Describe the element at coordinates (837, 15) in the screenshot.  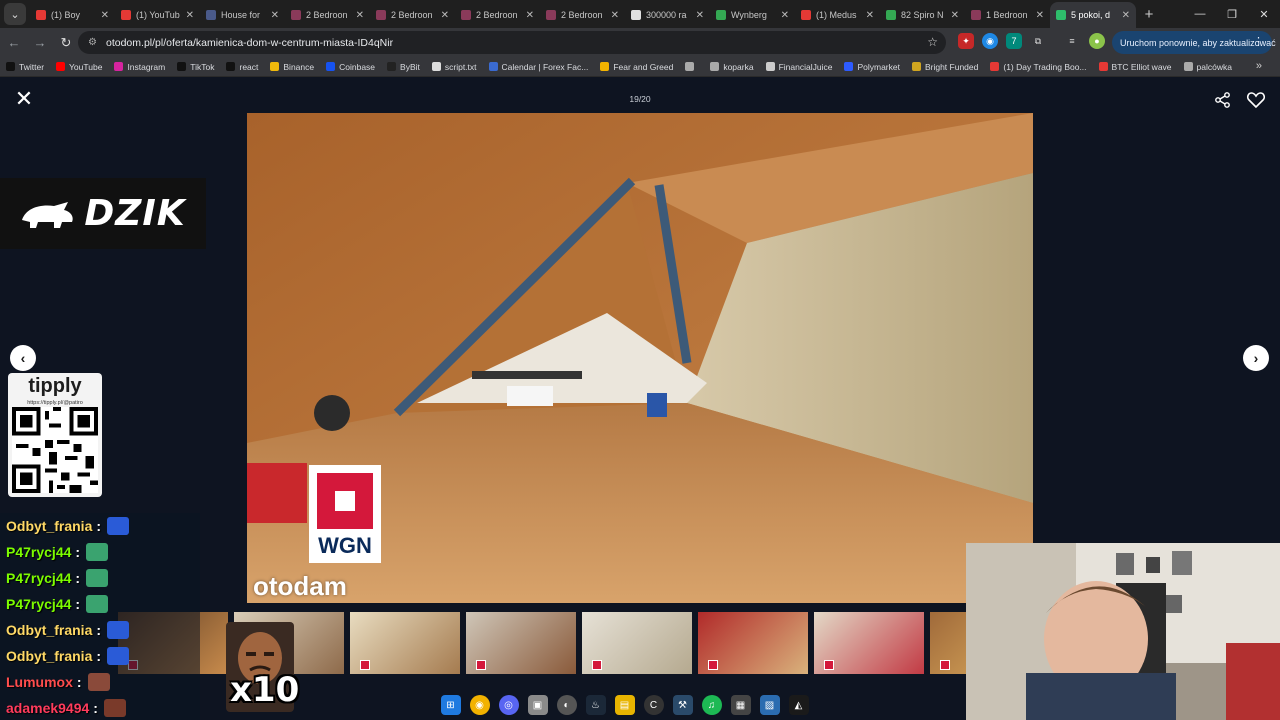
I see `browser-tab: (1) Medus ✕` at that location.